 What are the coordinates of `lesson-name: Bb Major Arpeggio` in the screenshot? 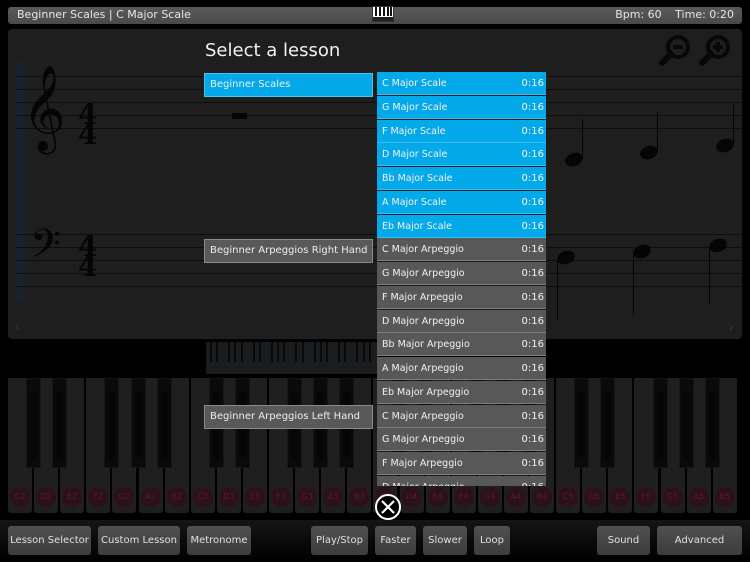 It's located at (426, 345).